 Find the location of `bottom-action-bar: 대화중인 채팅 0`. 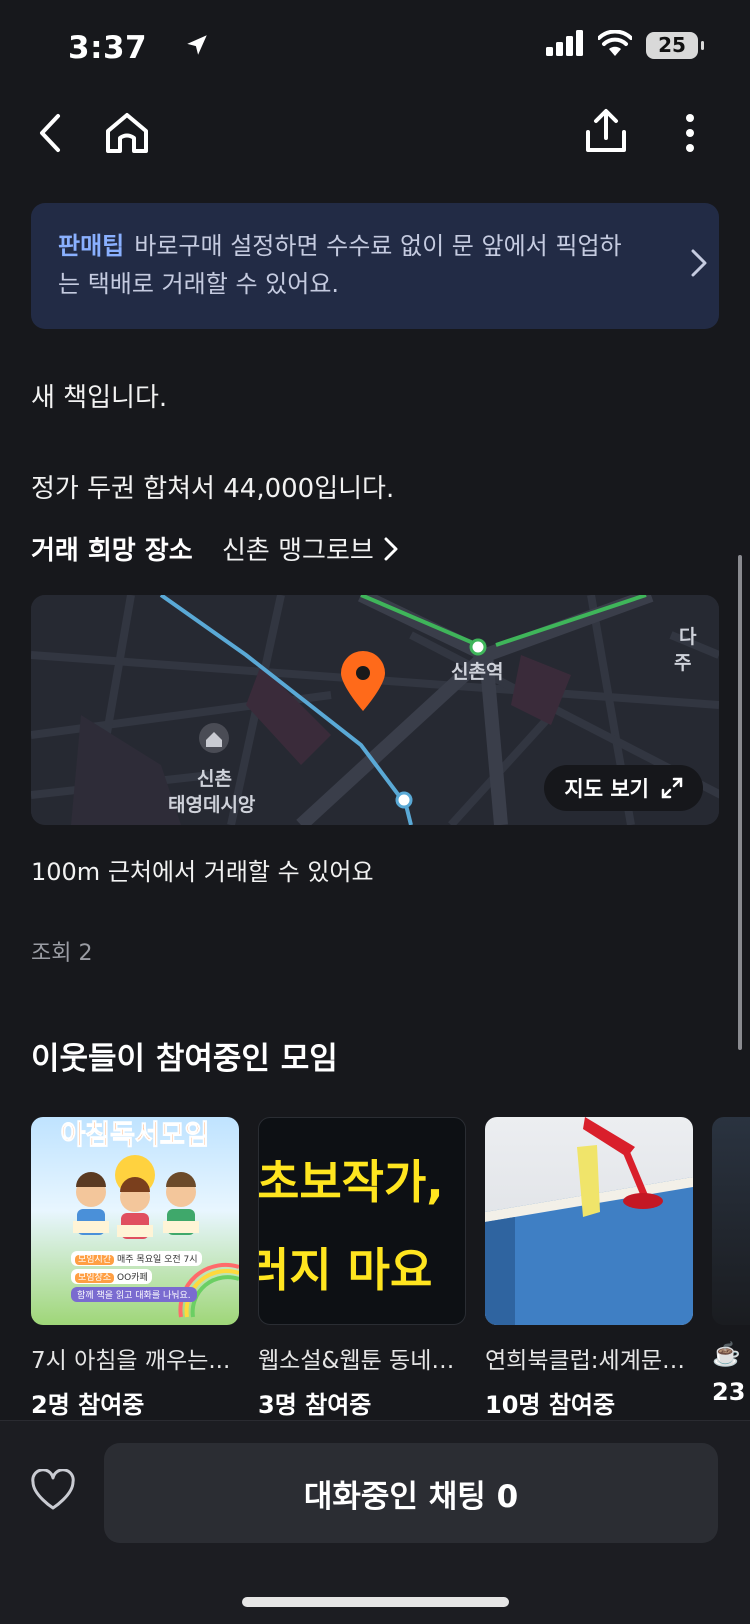

bottom-action-bar: 대화중인 채팅 0 is located at coordinates (375, 1522).